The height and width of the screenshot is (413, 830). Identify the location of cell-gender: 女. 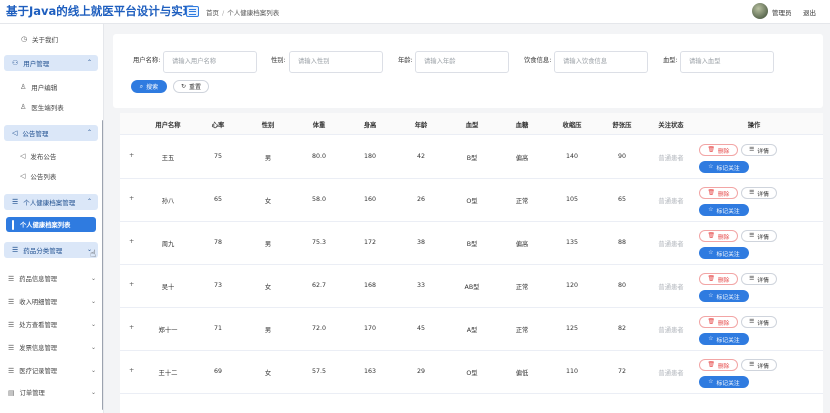
(268, 201).